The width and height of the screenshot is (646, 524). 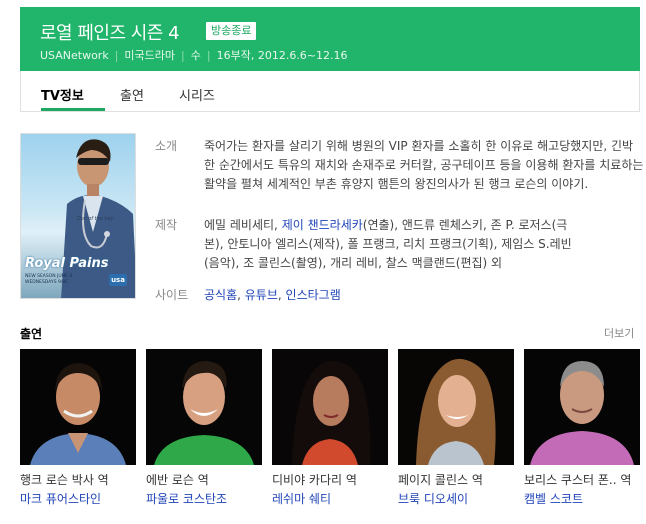 What do you see at coordinates (243, 225) in the screenshot?
I see `production-credit: 에밀 레비세티,` at bounding box center [243, 225].